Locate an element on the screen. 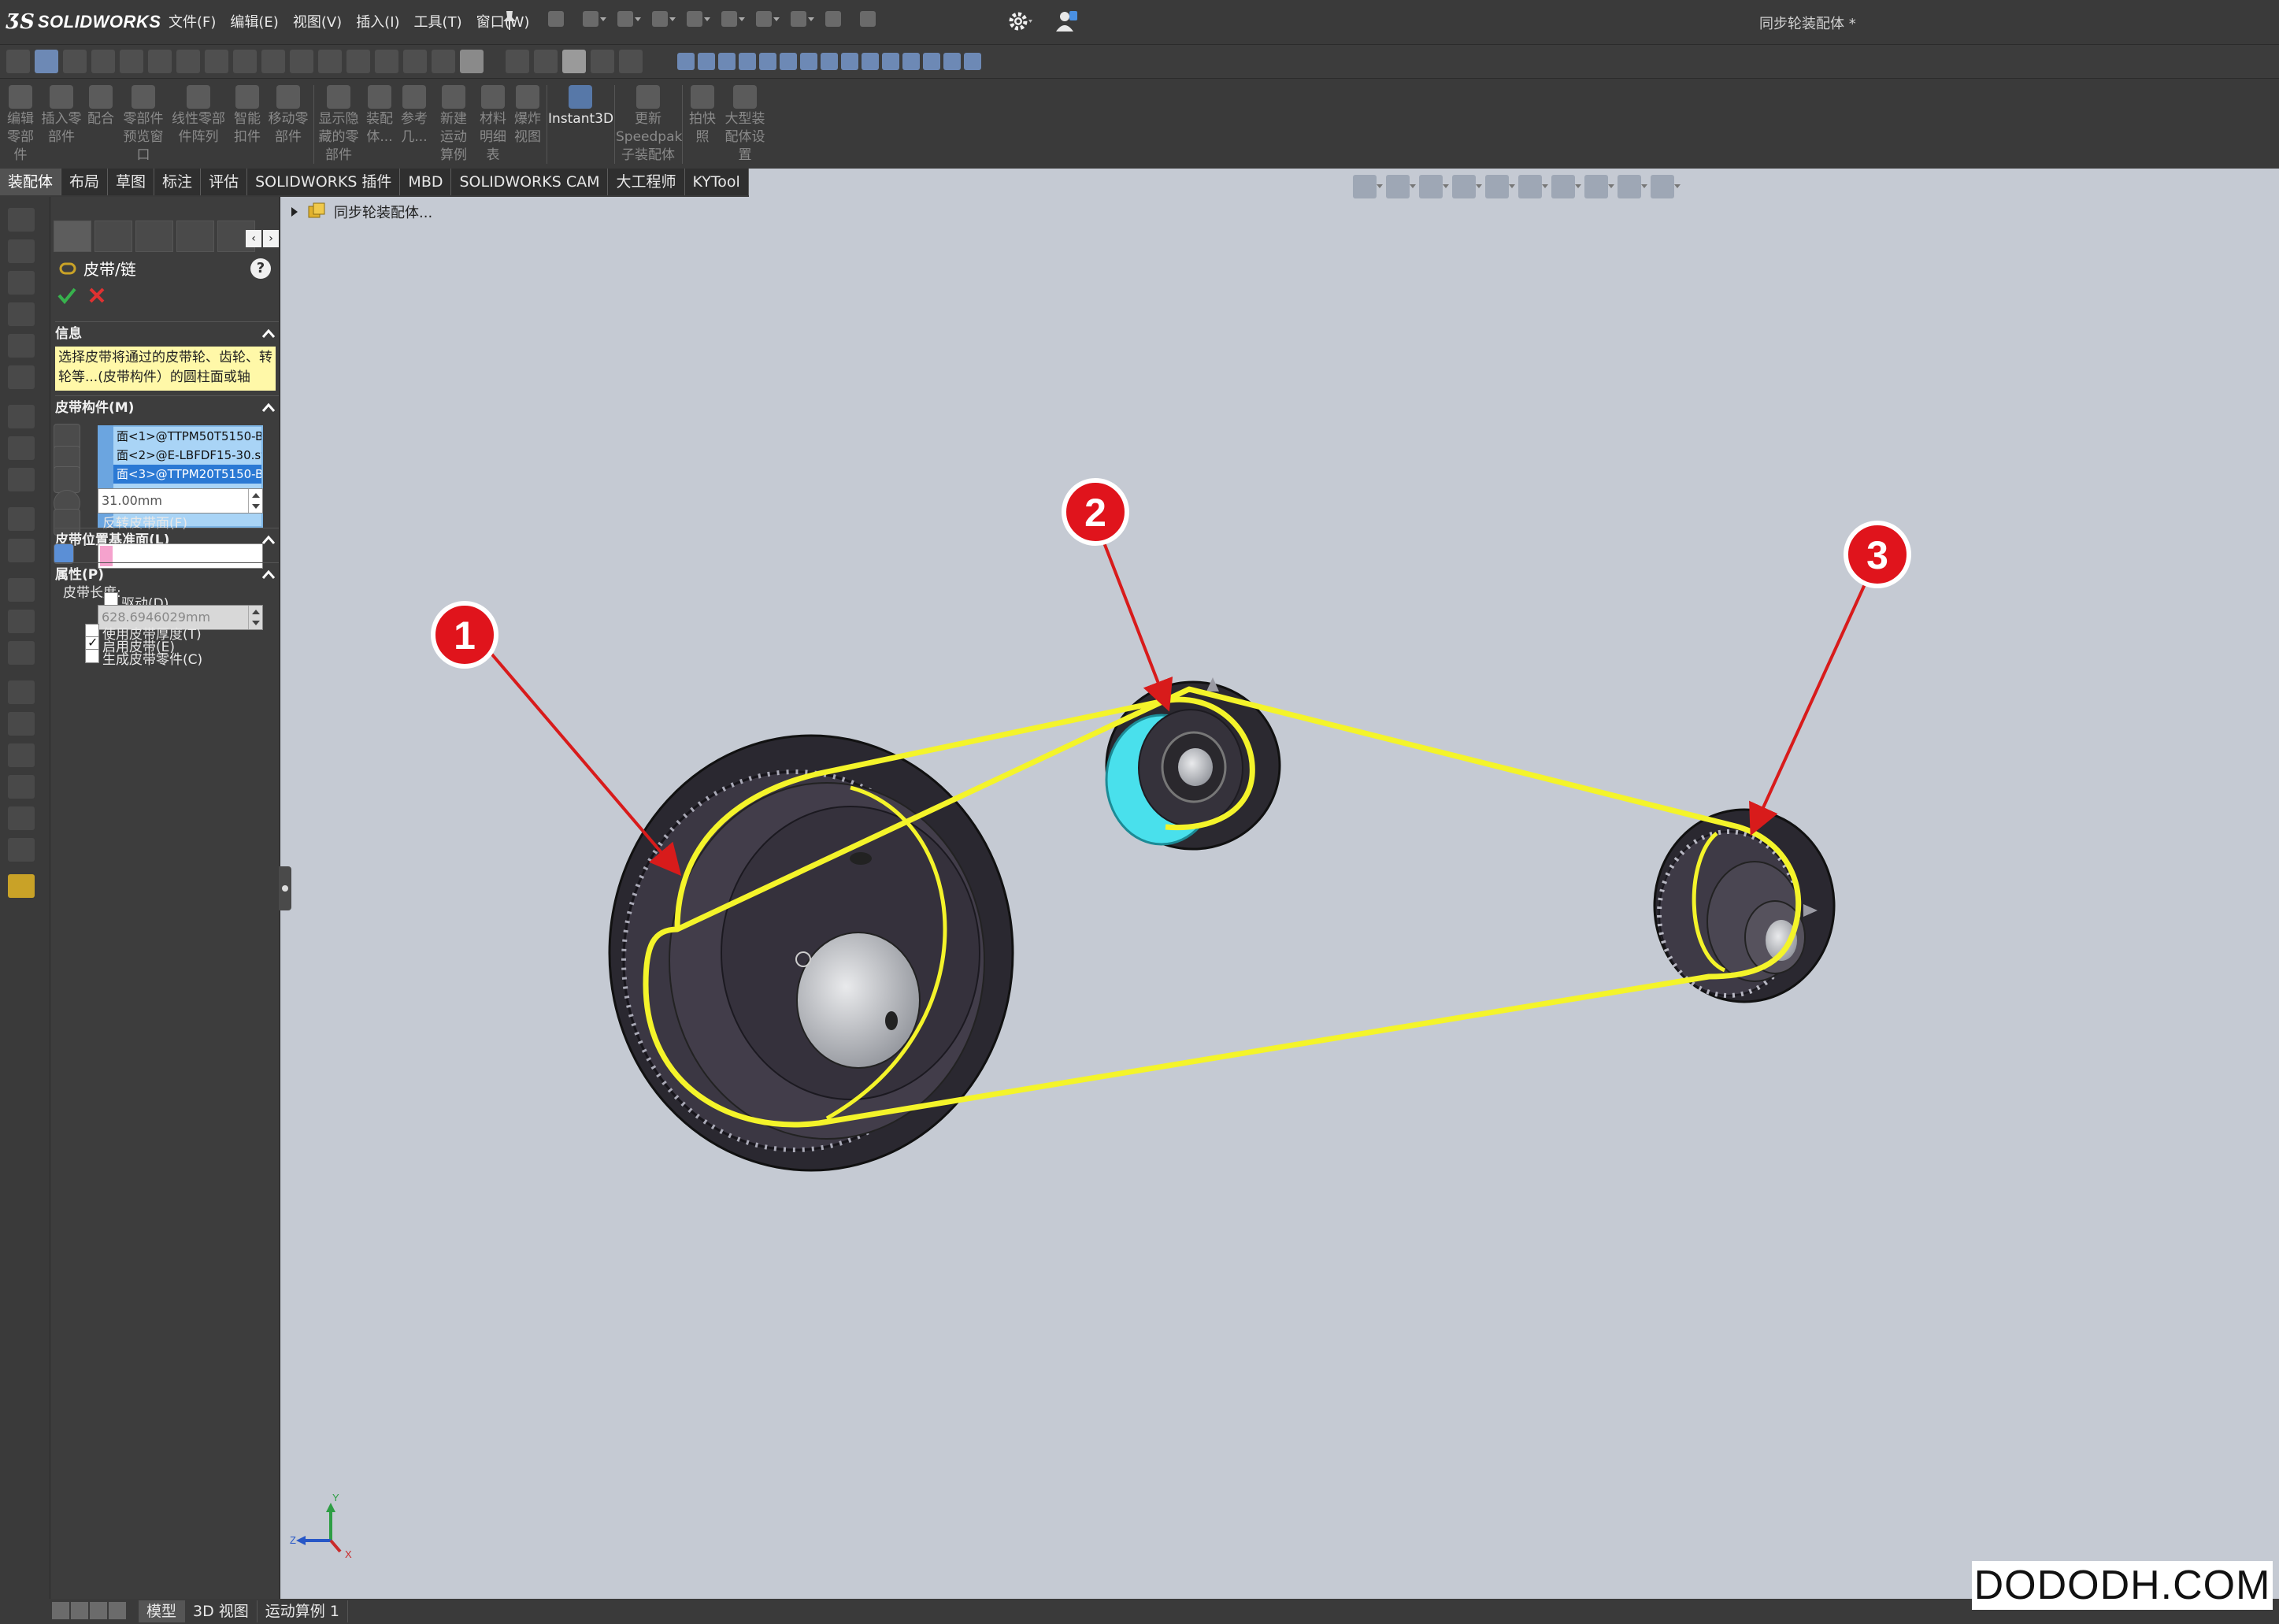 The width and height of the screenshot is (2279, 1624). belt-members-header: 皮带构件(M) is located at coordinates (167, 407).